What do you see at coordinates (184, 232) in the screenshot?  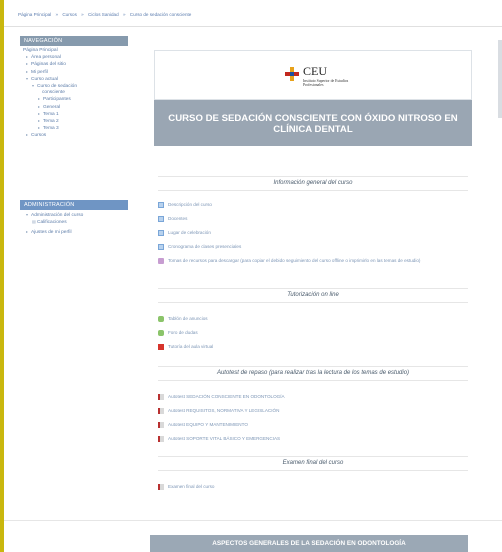 I see `activity-link: Lugar de celebración` at bounding box center [184, 232].